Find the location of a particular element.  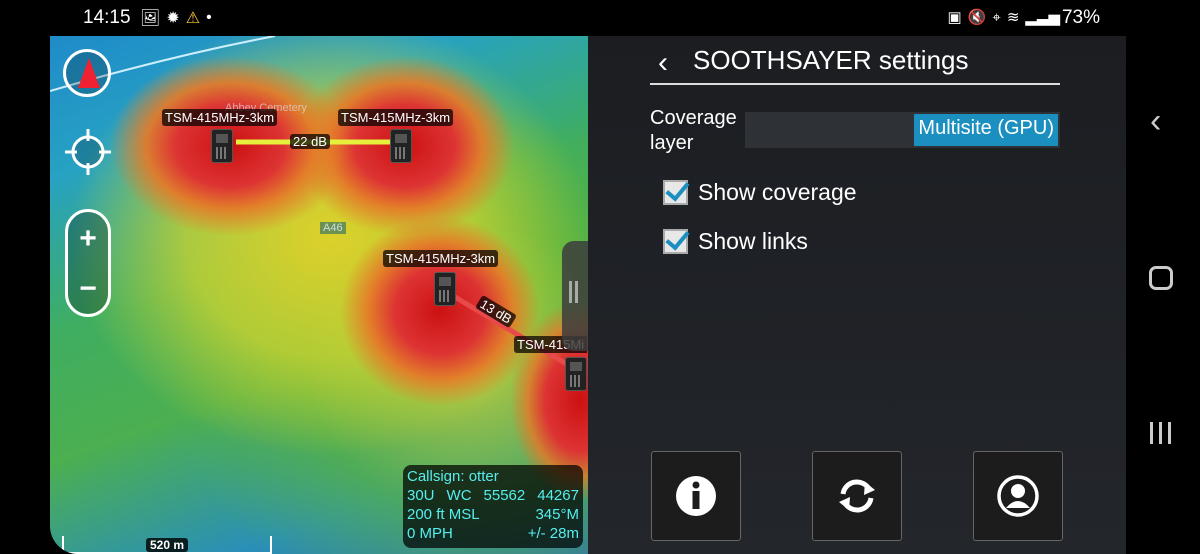

battery-level: 73% is located at coordinates (1080, 17).